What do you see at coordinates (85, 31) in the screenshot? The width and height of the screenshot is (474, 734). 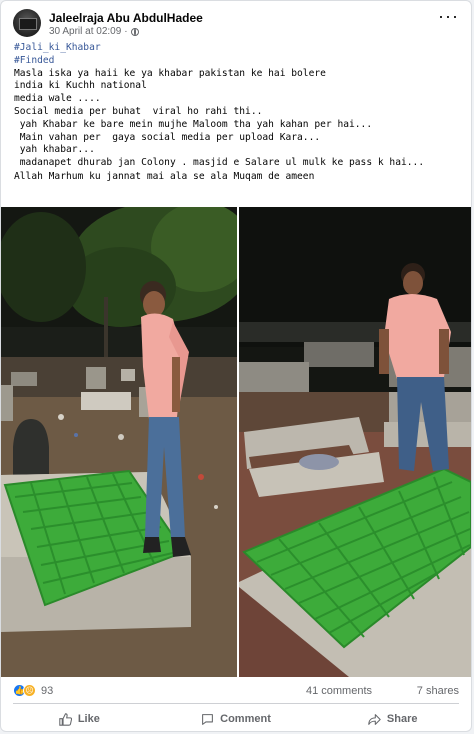 I see `post-timestamp: 30 April at 02:09` at bounding box center [85, 31].